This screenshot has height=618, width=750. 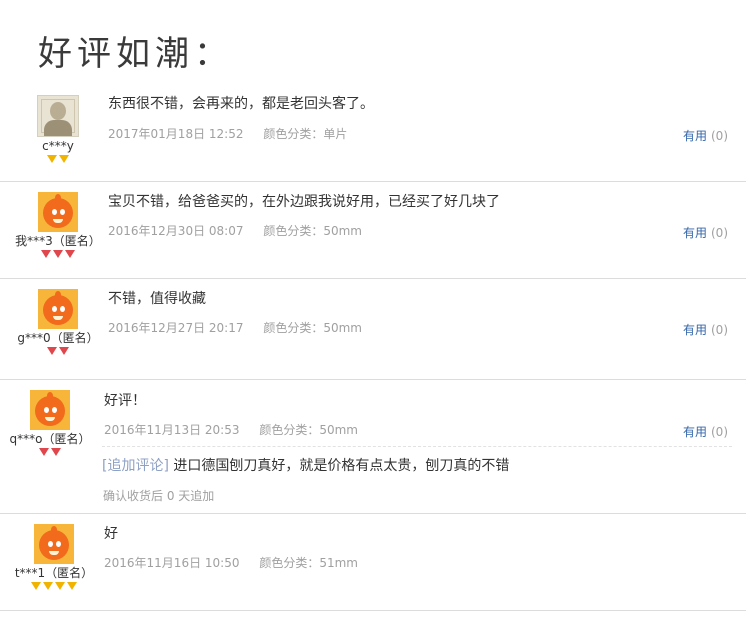 What do you see at coordinates (125, 401) in the screenshot?
I see `review-text: 好评！` at bounding box center [125, 401].